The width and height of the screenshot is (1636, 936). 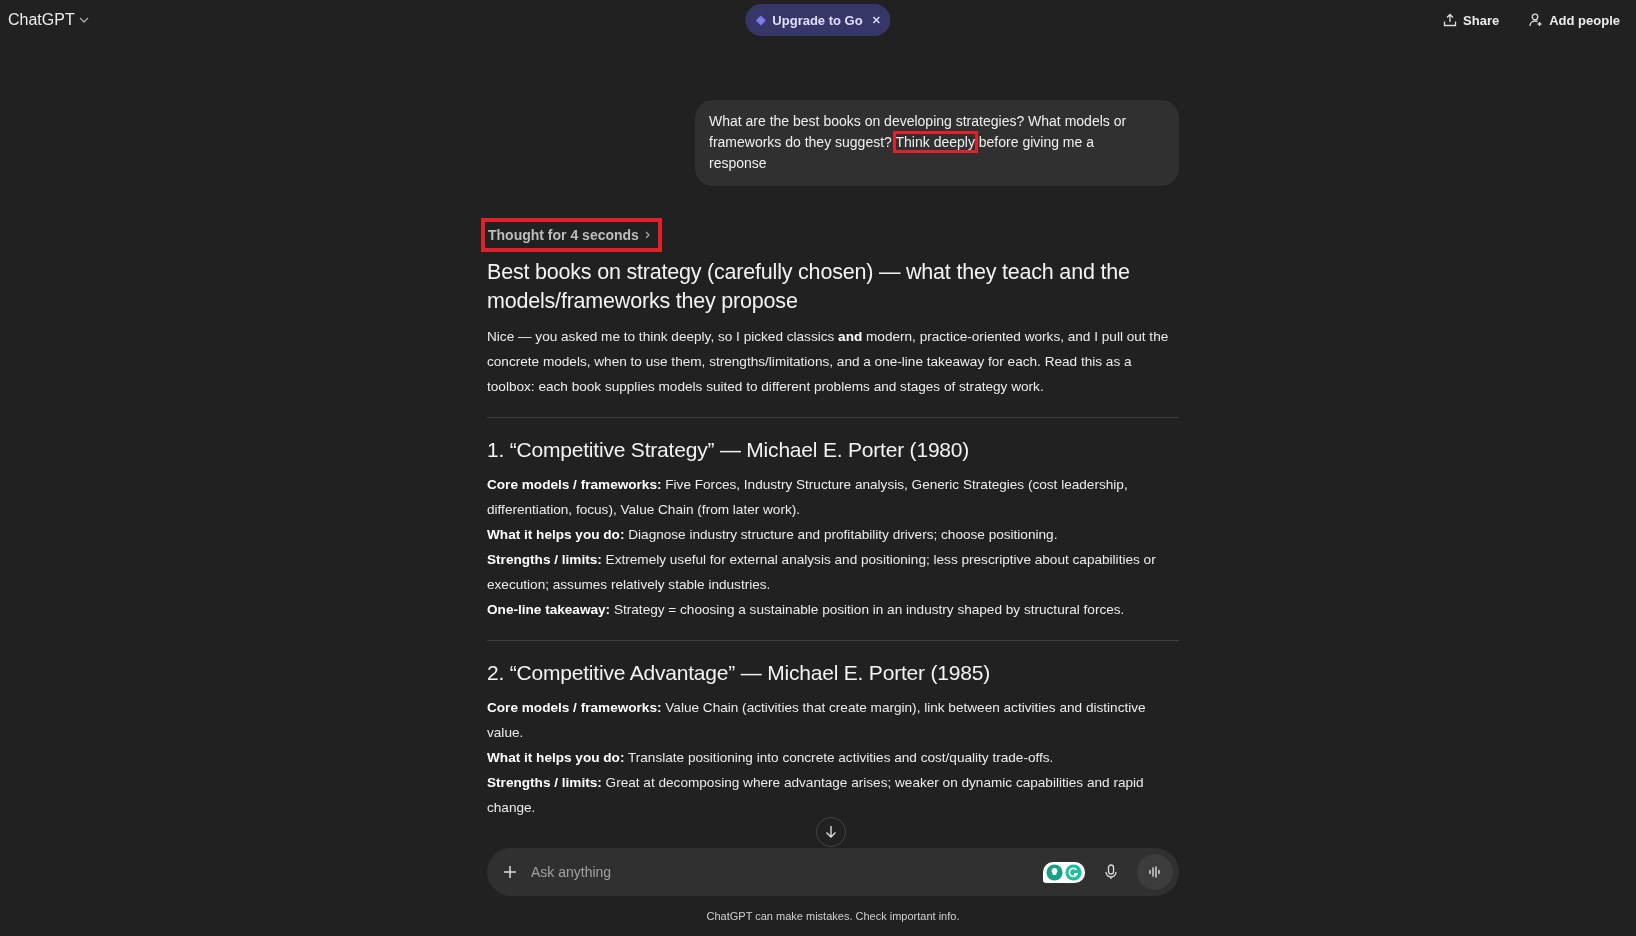 I want to click on book-detail: Core models / frameworks: Value Chain (activities that create margin), link between activities and distinctive value., so click(x=817, y=720).